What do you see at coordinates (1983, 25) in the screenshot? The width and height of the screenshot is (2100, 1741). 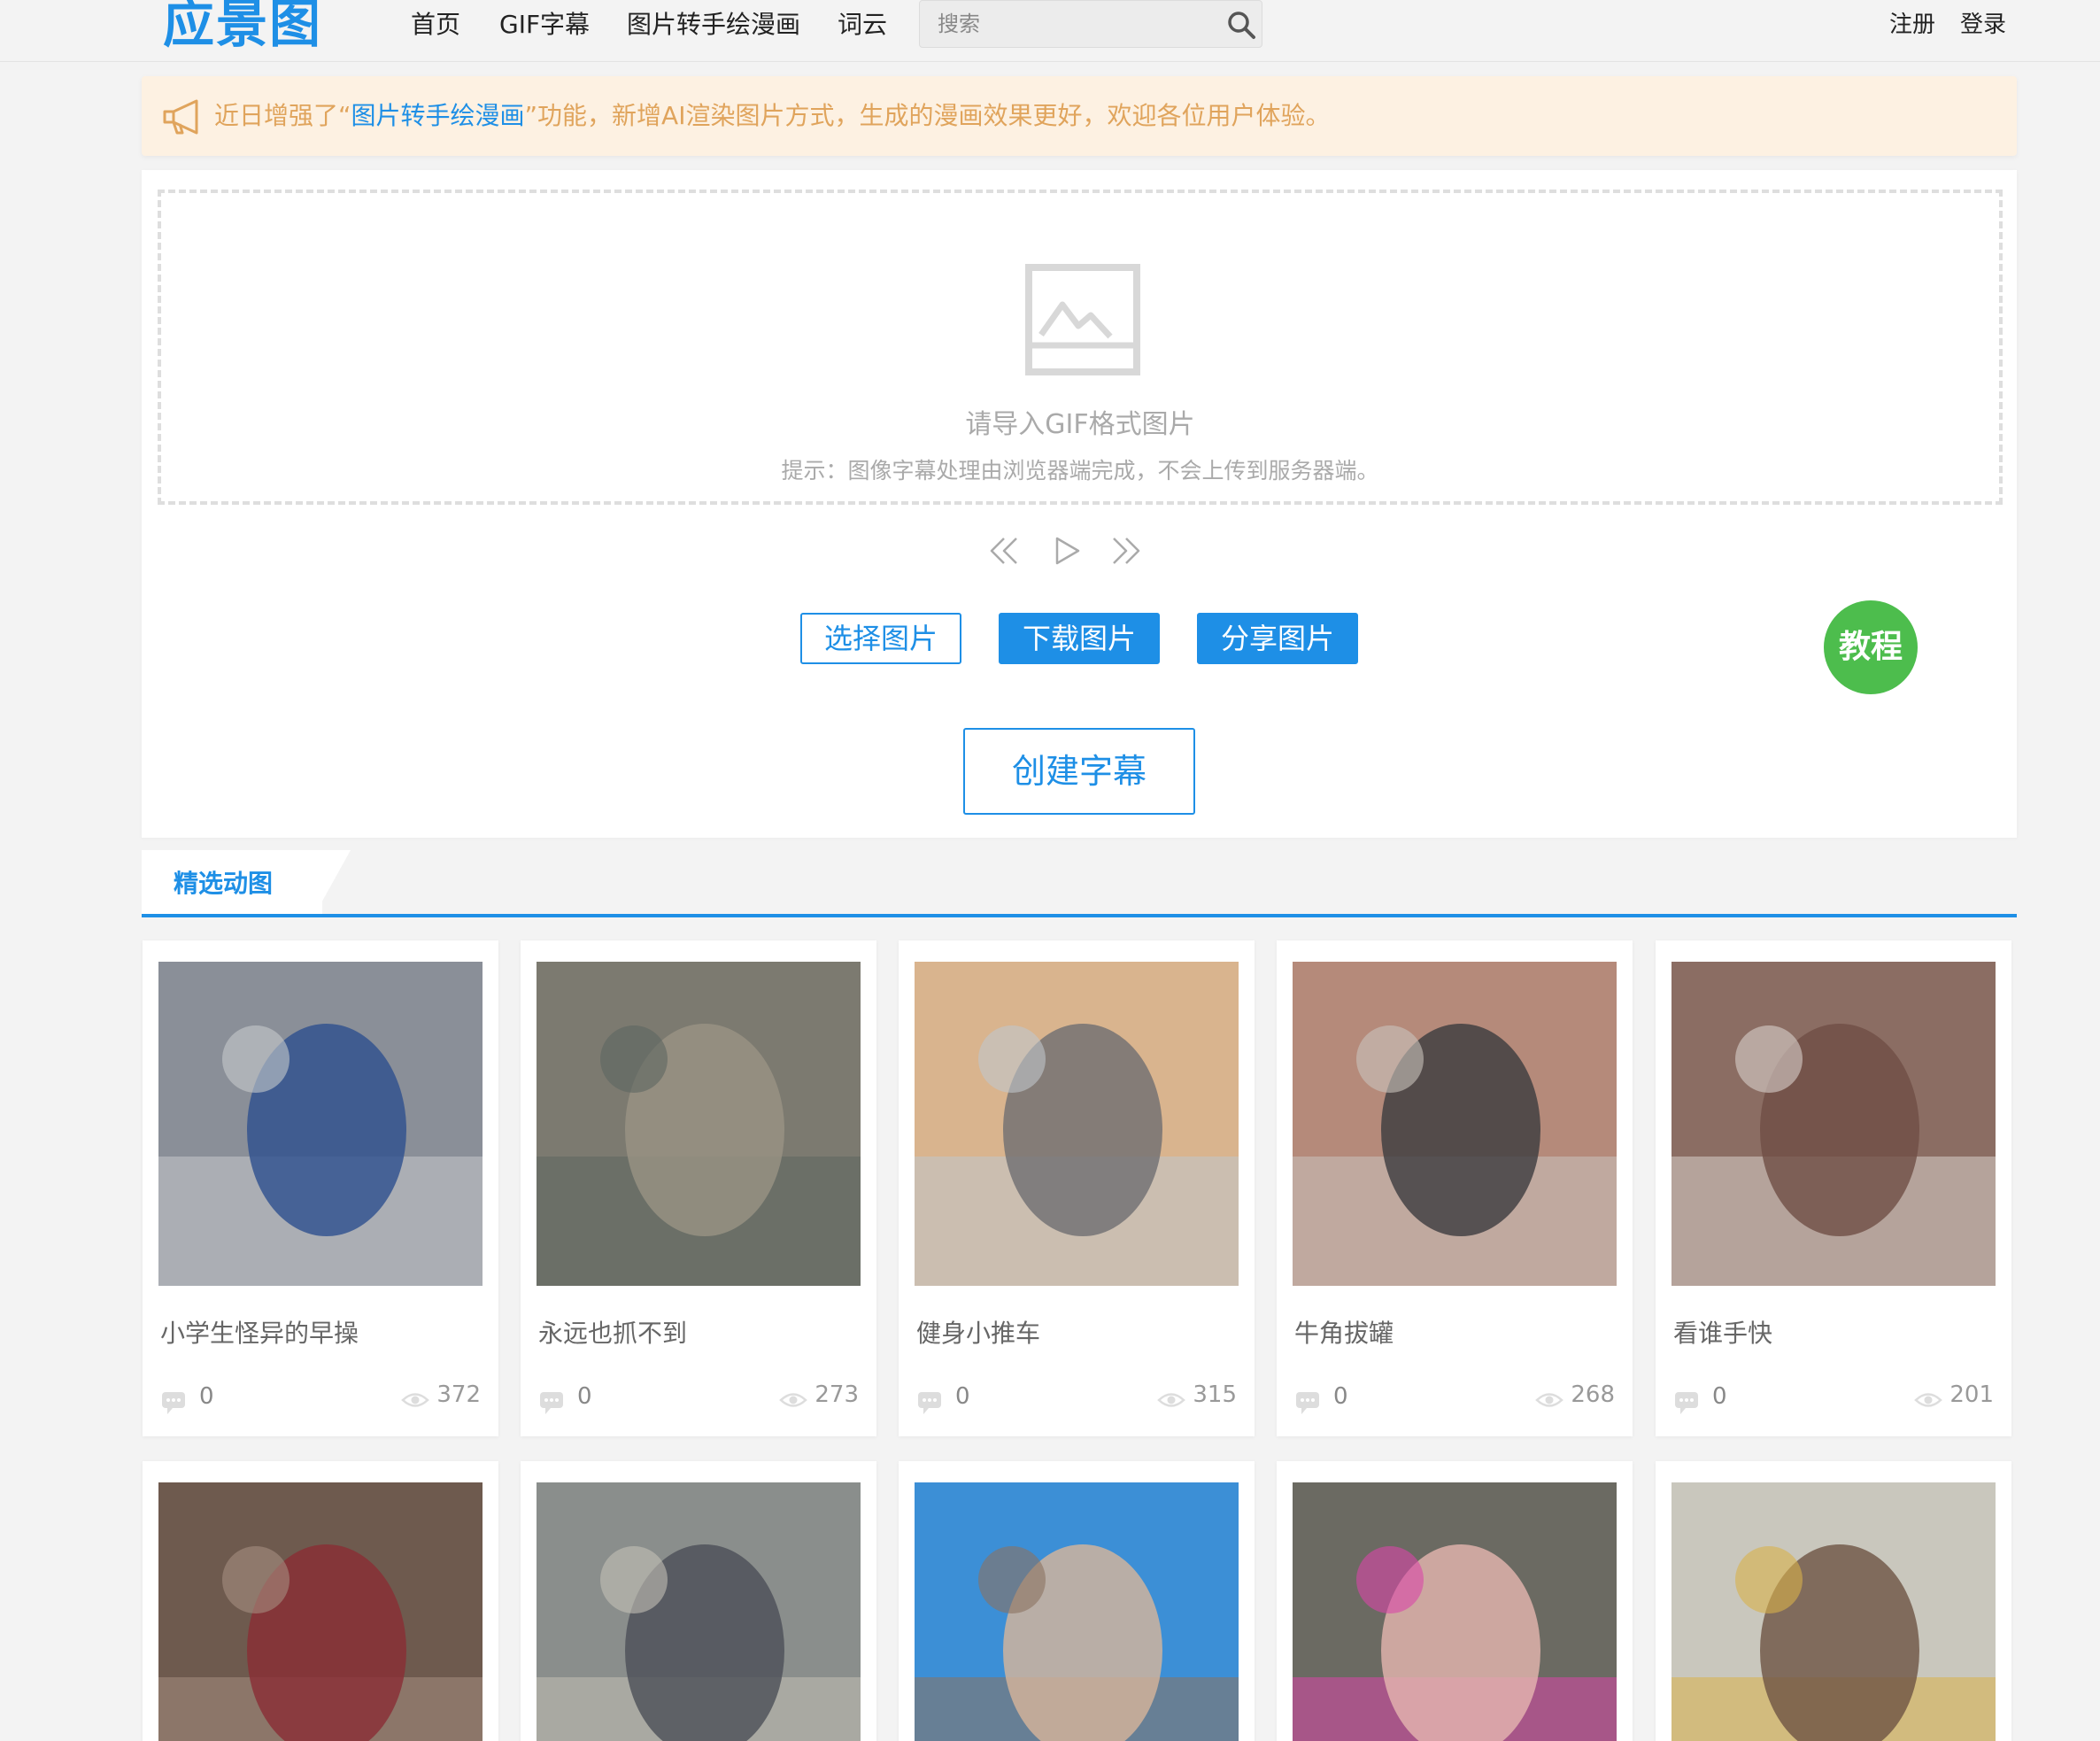 I see `login-link: 登录` at bounding box center [1983, 25].